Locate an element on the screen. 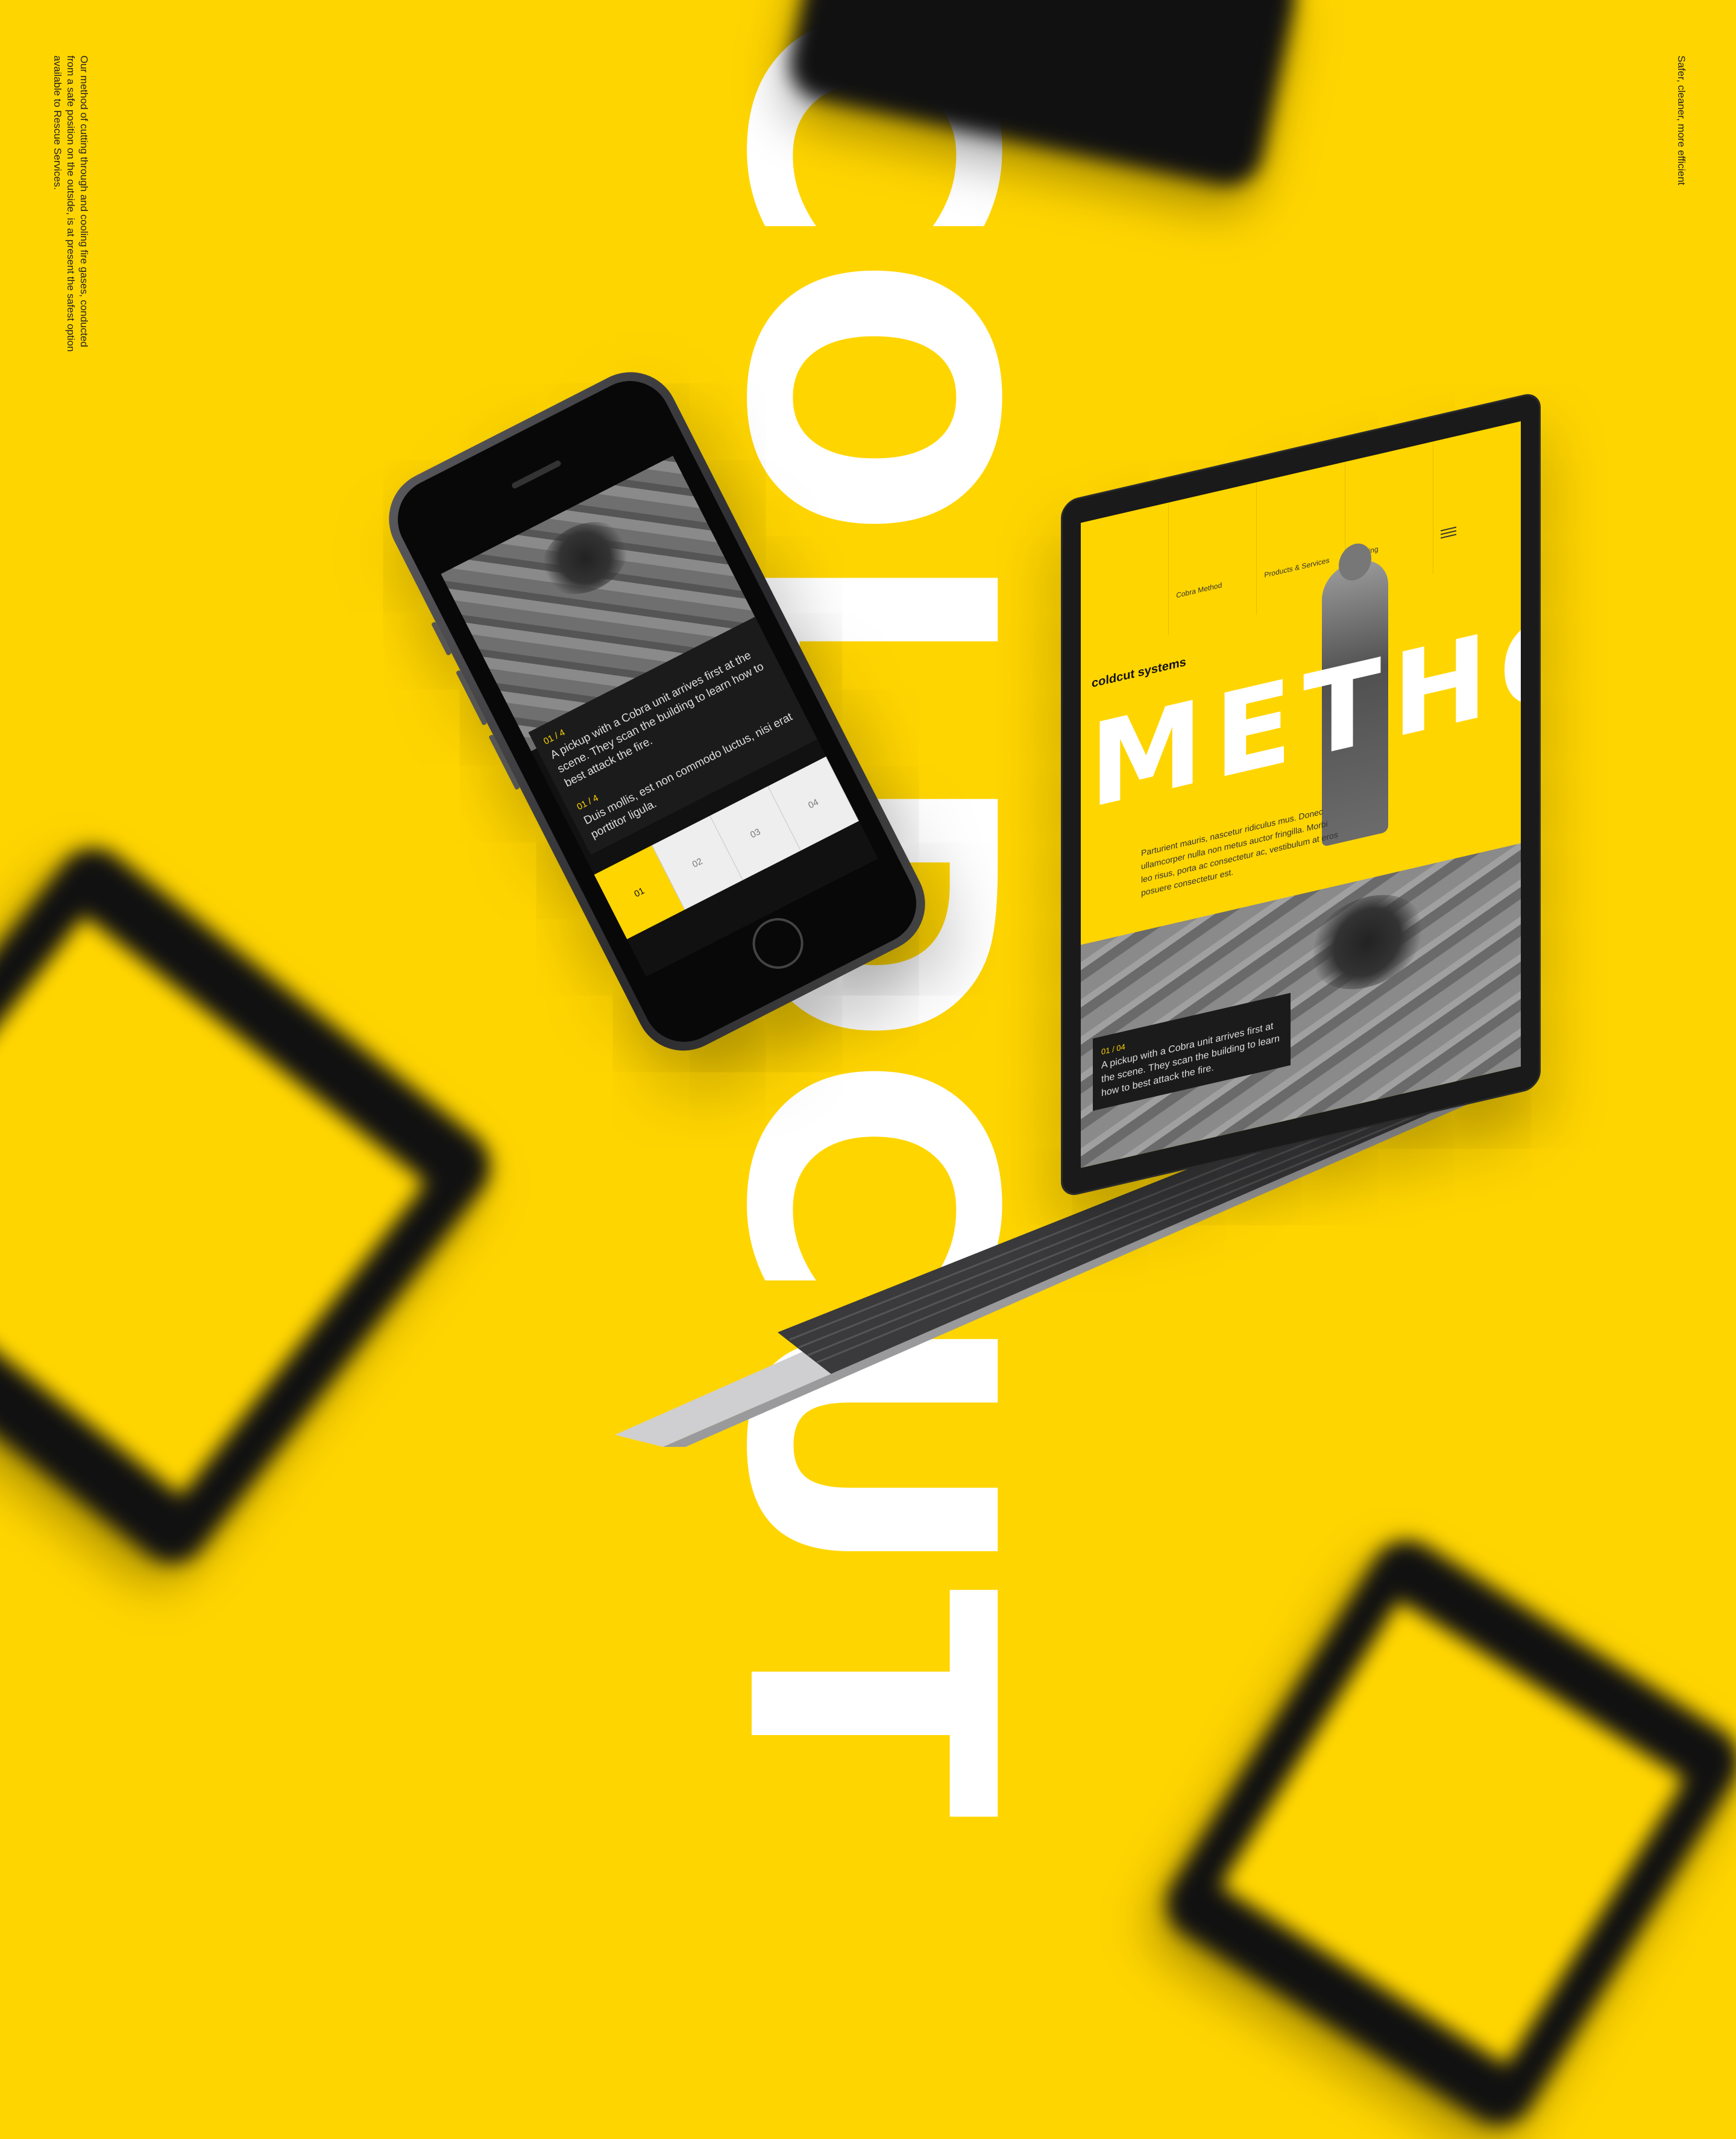 This screenshot has height=2139, width=1736. blurred-phone-left is located at coordinates (252, 1205).